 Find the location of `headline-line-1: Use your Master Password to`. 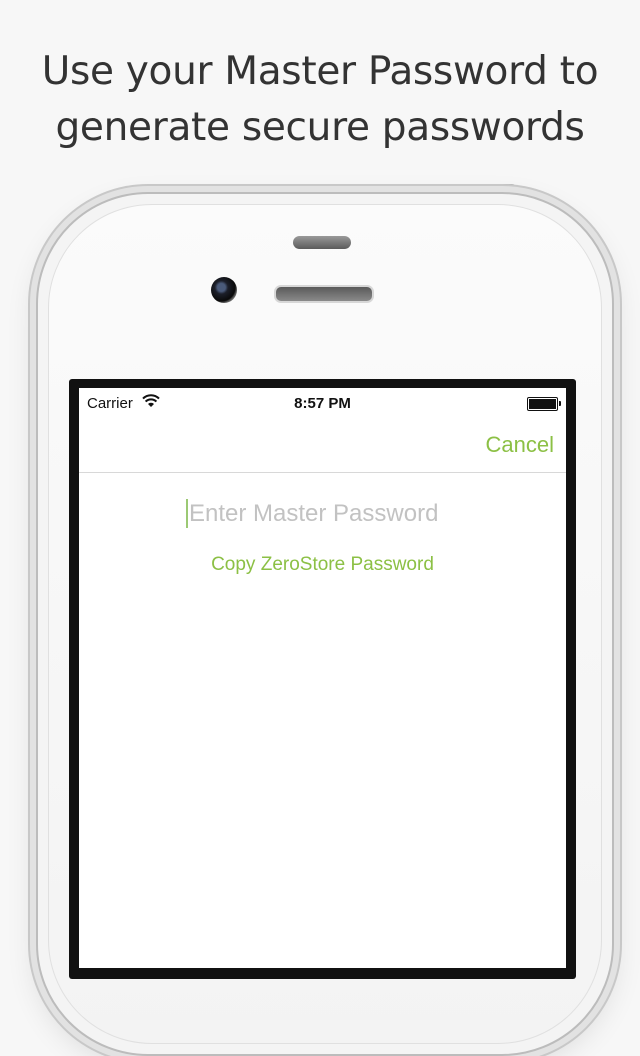

headline-line-1: Use your Master Password to is located at coordinates (320, 71).